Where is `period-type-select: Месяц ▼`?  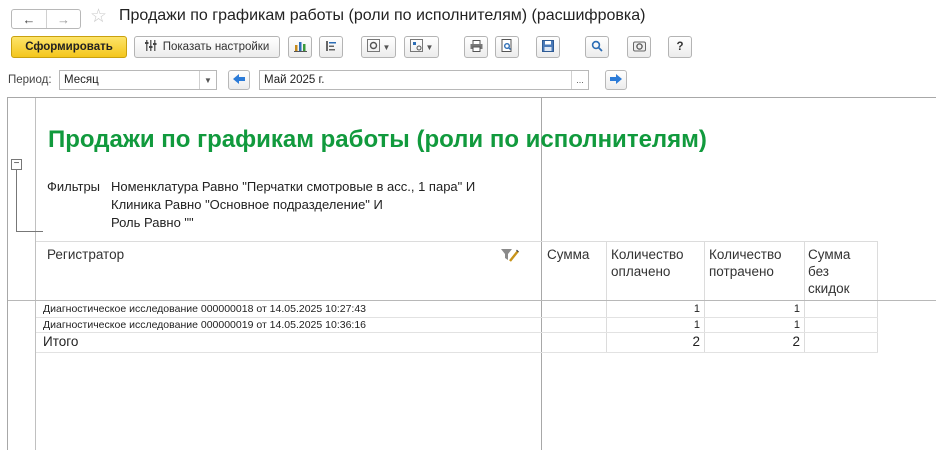 period-type-select: Месяц ▼ is located at coordinates (138, 80).